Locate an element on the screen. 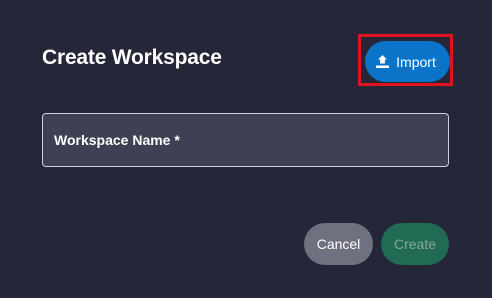 The height and width of the screenshot is (298, 492). upload-icon is located at coordinates (382, 61).